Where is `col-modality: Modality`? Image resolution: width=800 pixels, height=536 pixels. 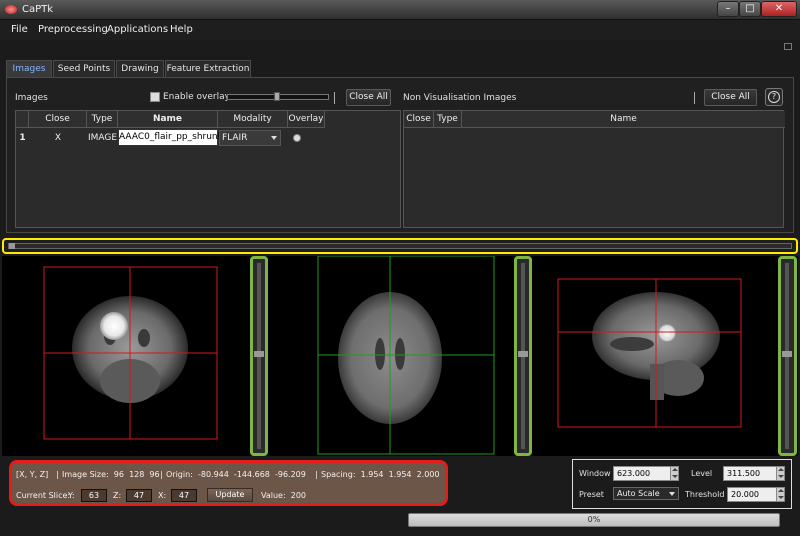 col-modality: Modality is located at coordinates (253, 119).